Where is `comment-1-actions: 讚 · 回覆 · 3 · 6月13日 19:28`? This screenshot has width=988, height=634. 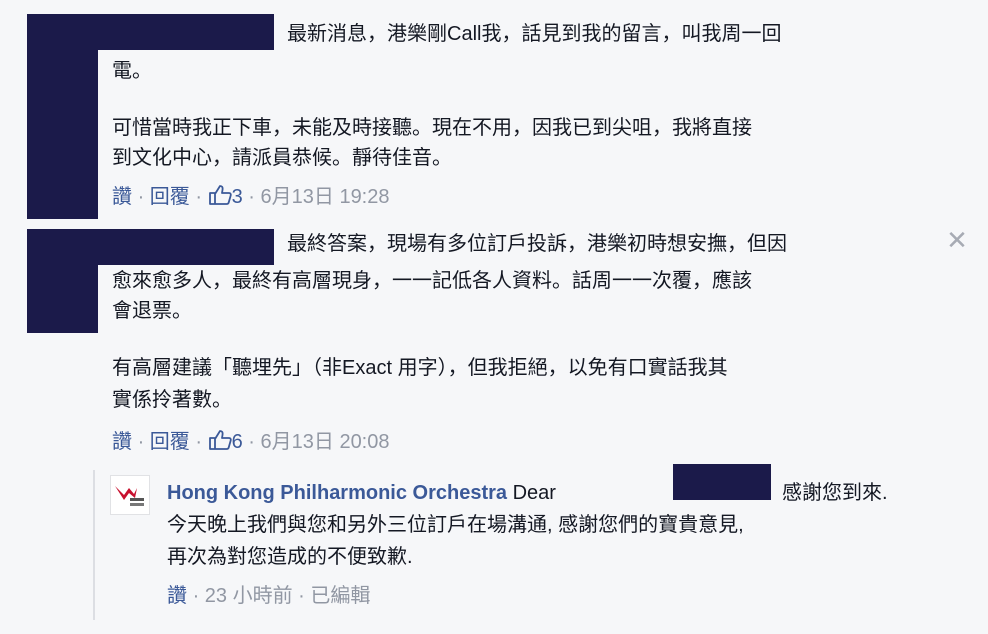
comment-1-actions: 讚 · 回覆 · 3 · 6月13日 19:28 is located at coordinates (251, 198).